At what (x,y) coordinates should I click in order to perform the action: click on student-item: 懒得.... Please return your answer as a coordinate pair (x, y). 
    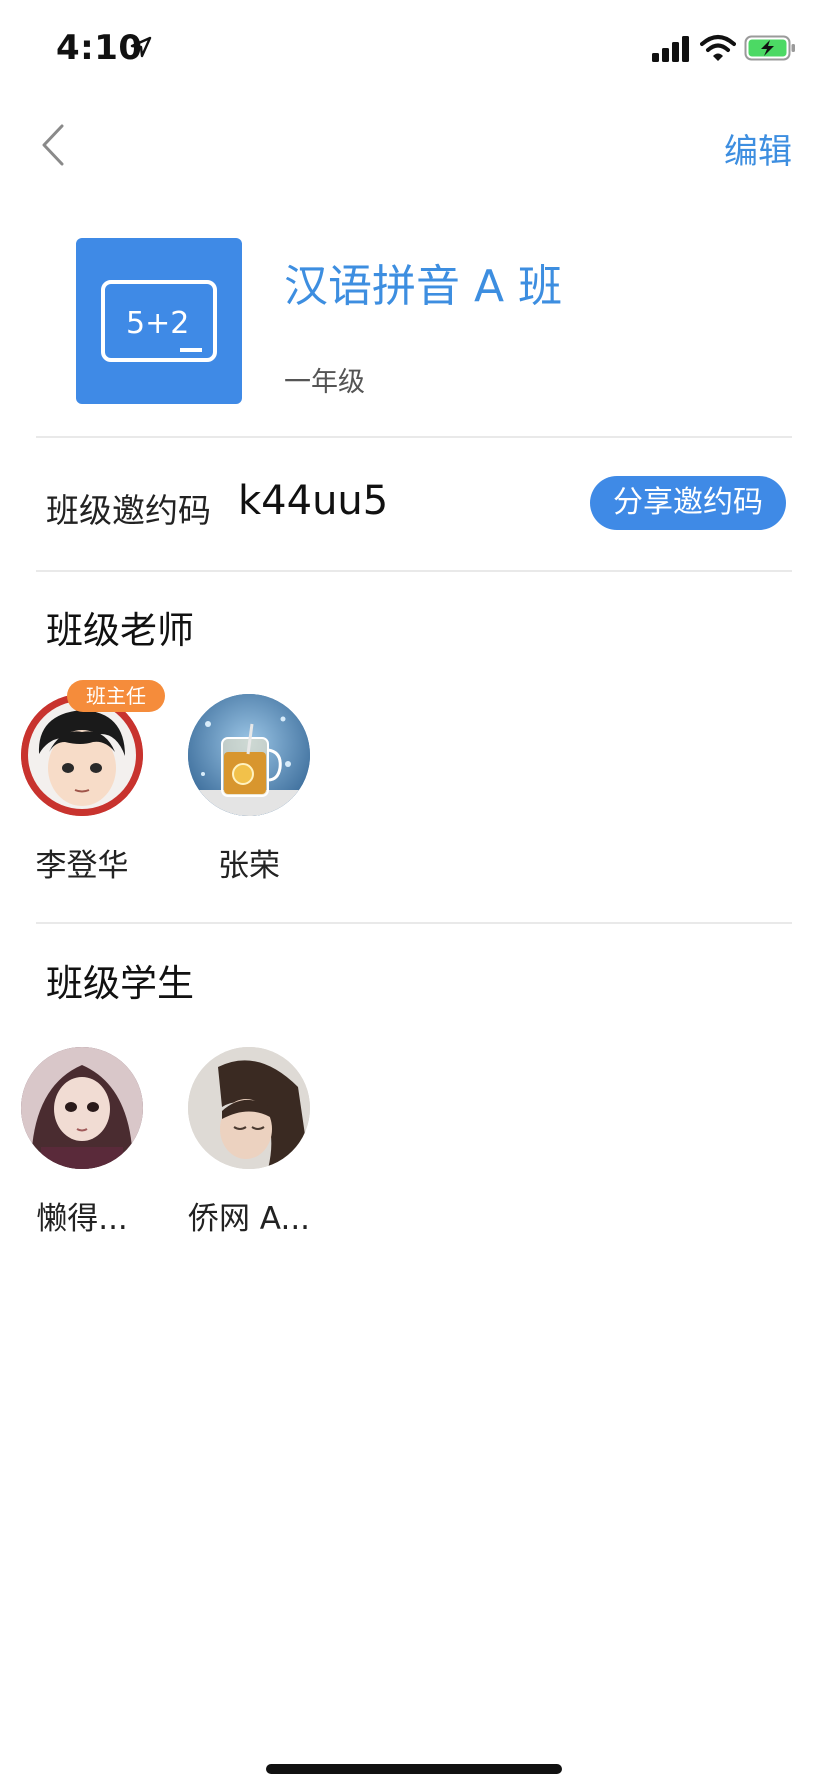
    Looking at the image, I should click on (82, 1142).